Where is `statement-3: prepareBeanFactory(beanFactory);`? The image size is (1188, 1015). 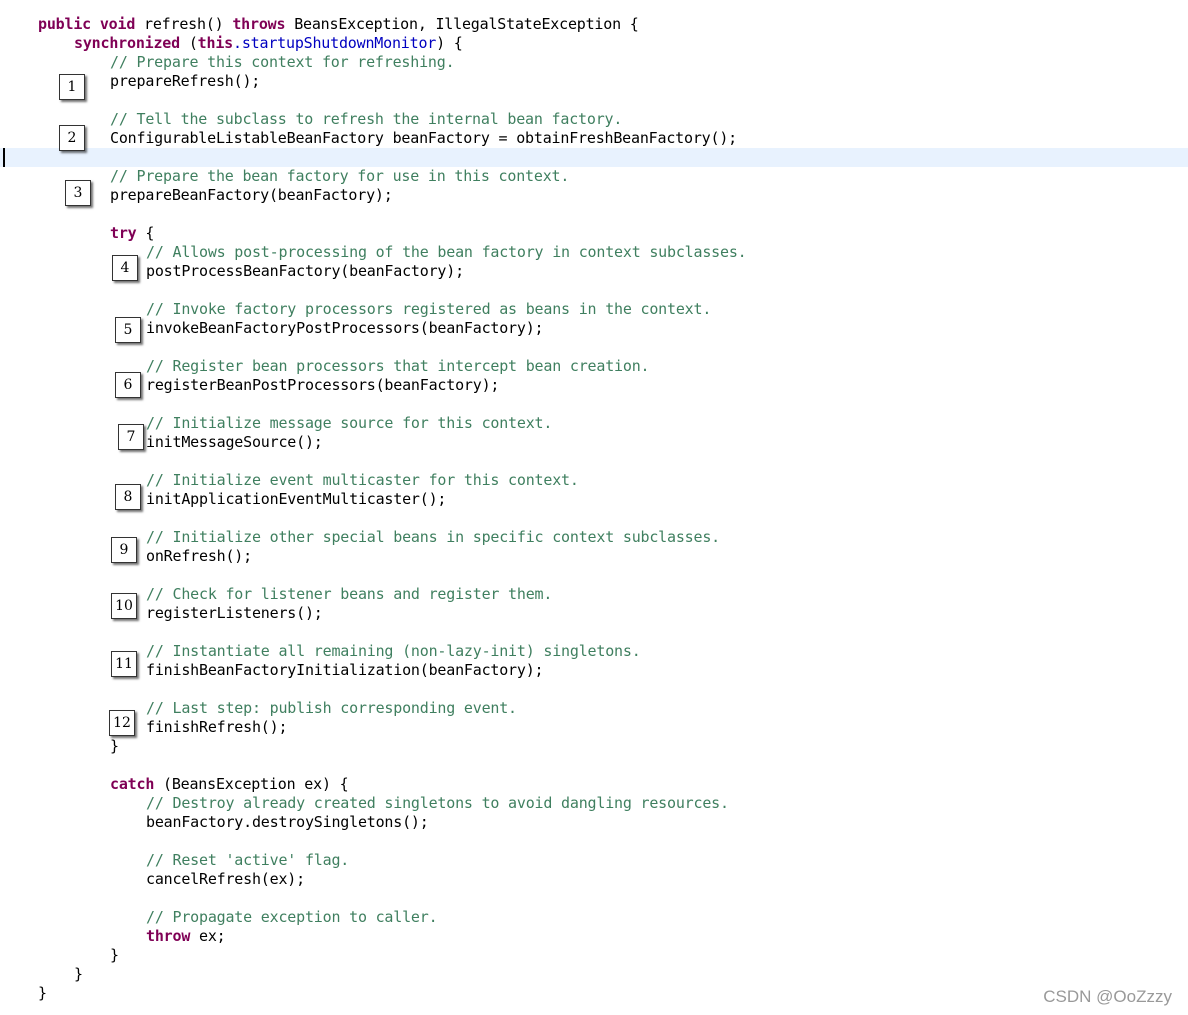
statement-3: prepareBeanFactory(beanFactory); is located at coordinates (251, 195).